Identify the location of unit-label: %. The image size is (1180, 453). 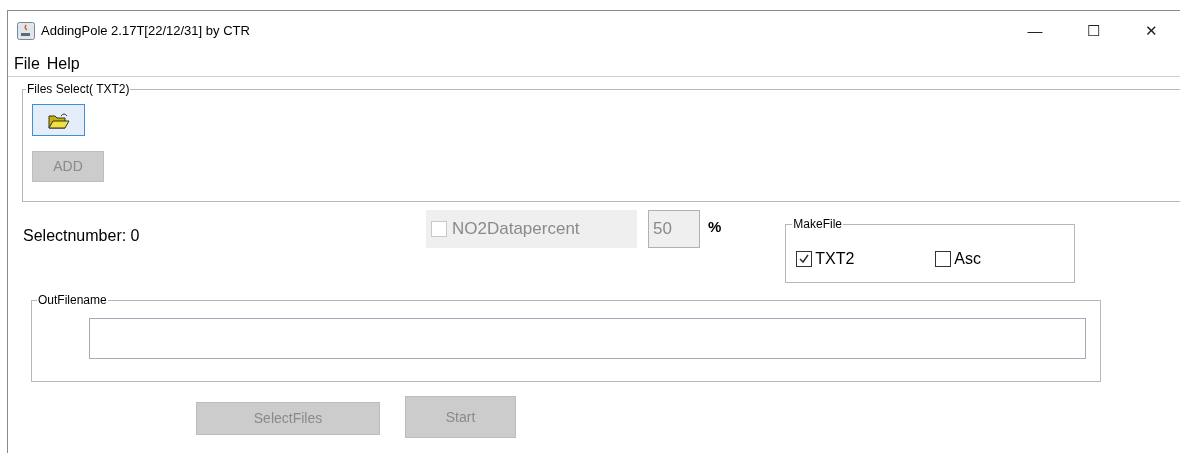
(715, 227).